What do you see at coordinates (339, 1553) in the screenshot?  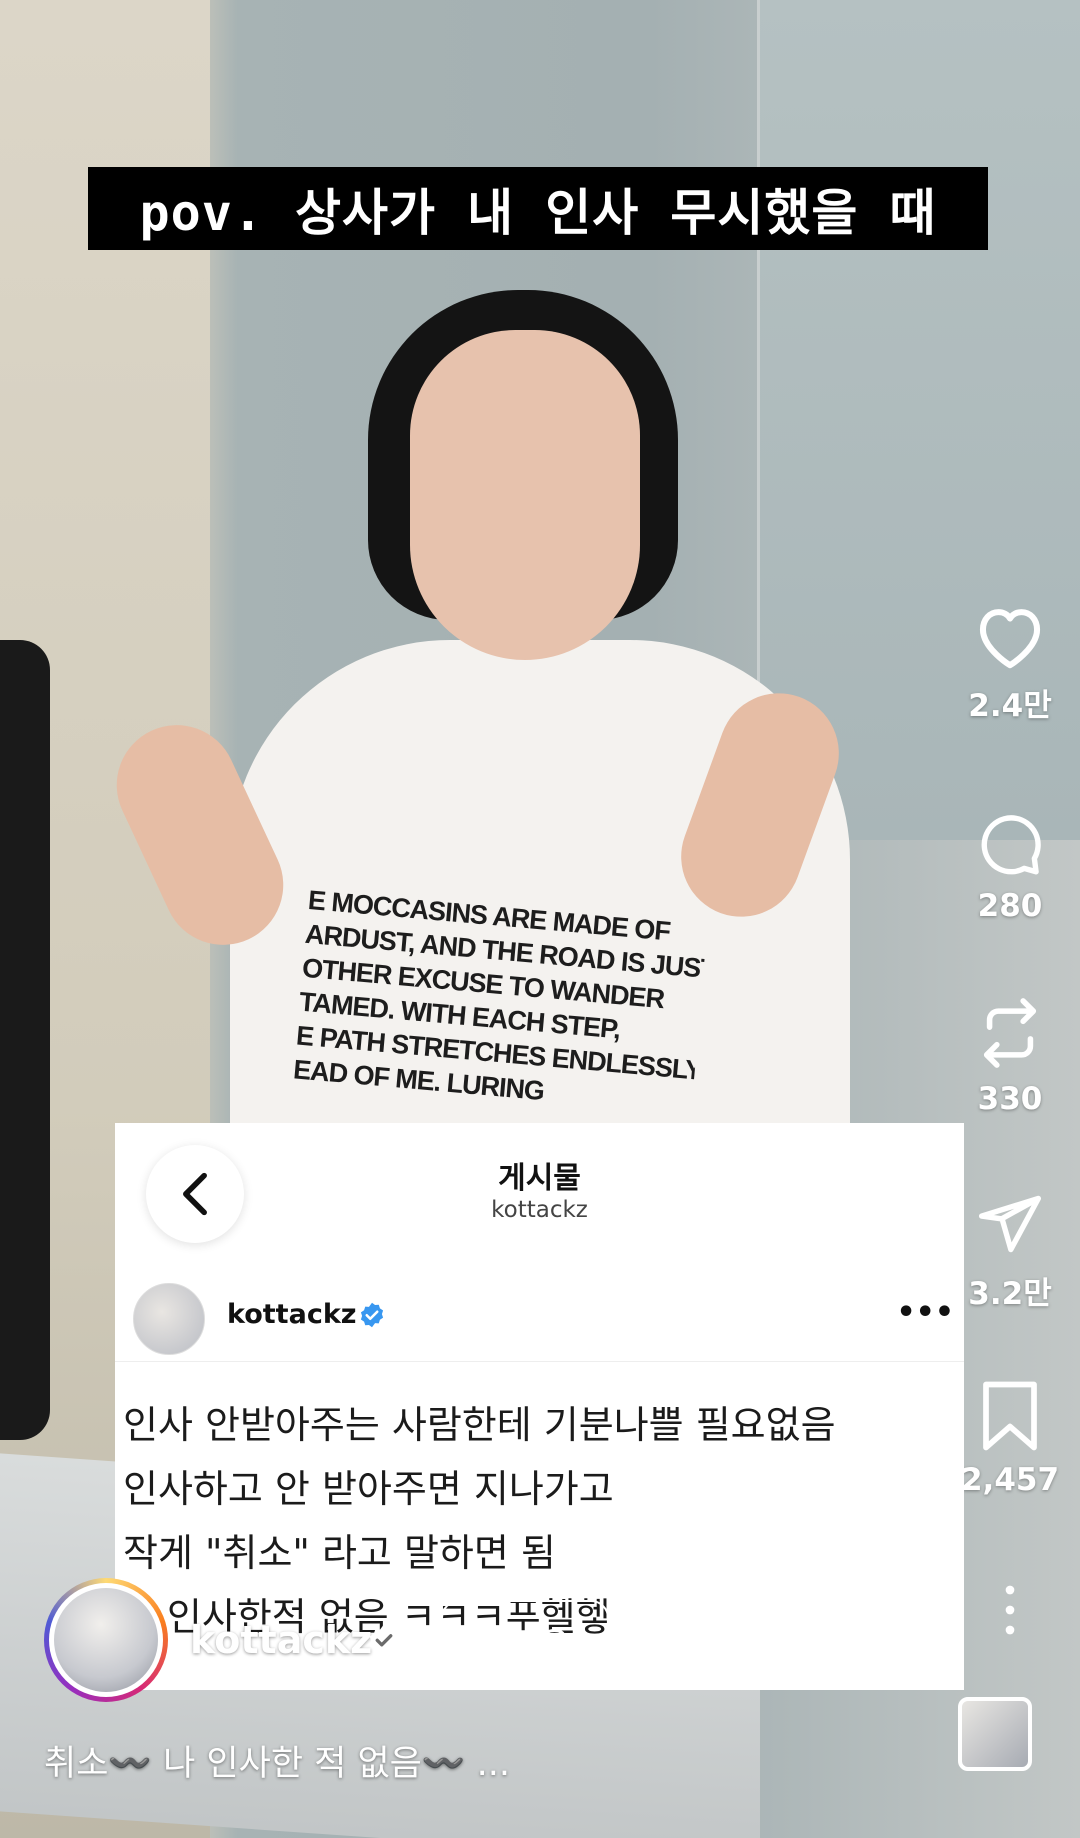 I see `post-line: 작게 "취소" 라고 말하면 됨` at bounding box center [339, 1553].